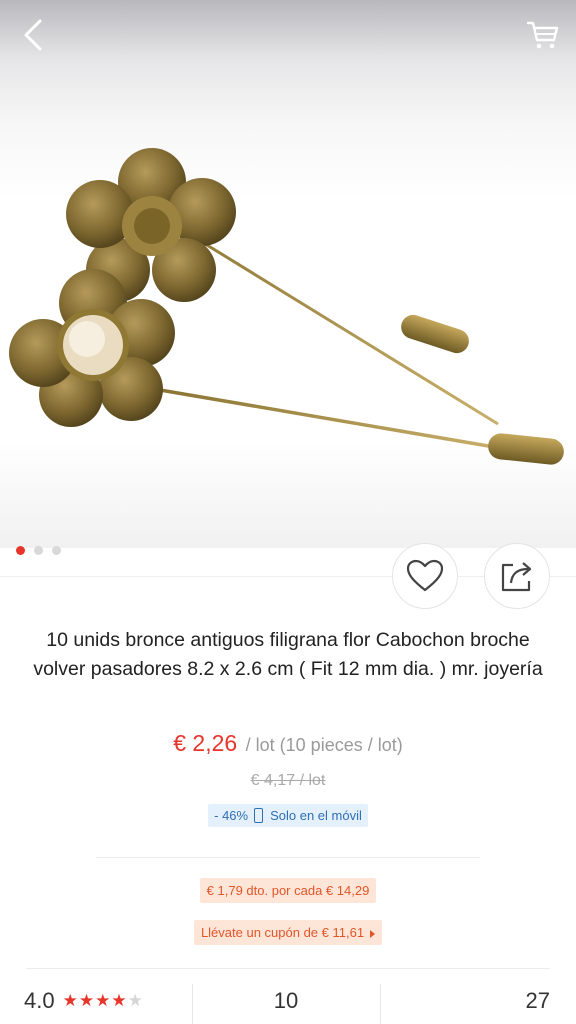 The height and width of the screenshot is (1024, 576). I want to click on product-stats-bar: 4.0 ★★★★★ 10 27, so click(288, 1004).